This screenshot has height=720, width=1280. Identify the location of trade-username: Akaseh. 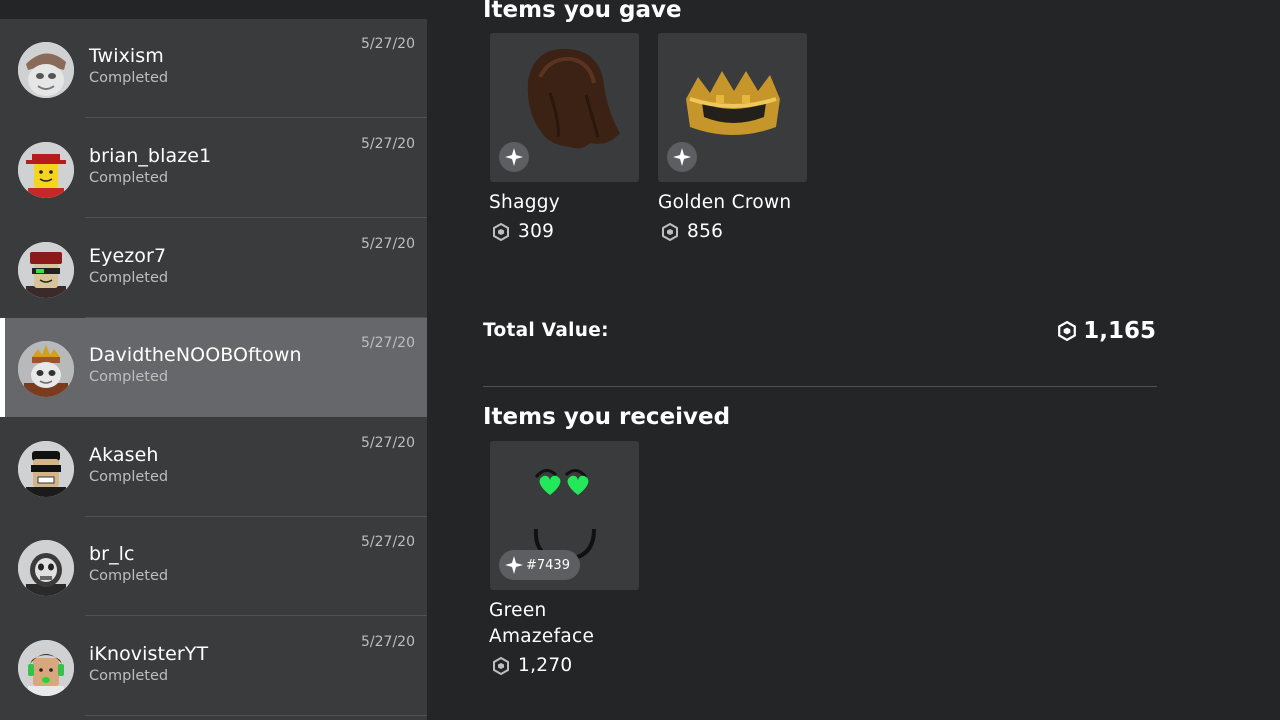
(124, 455).